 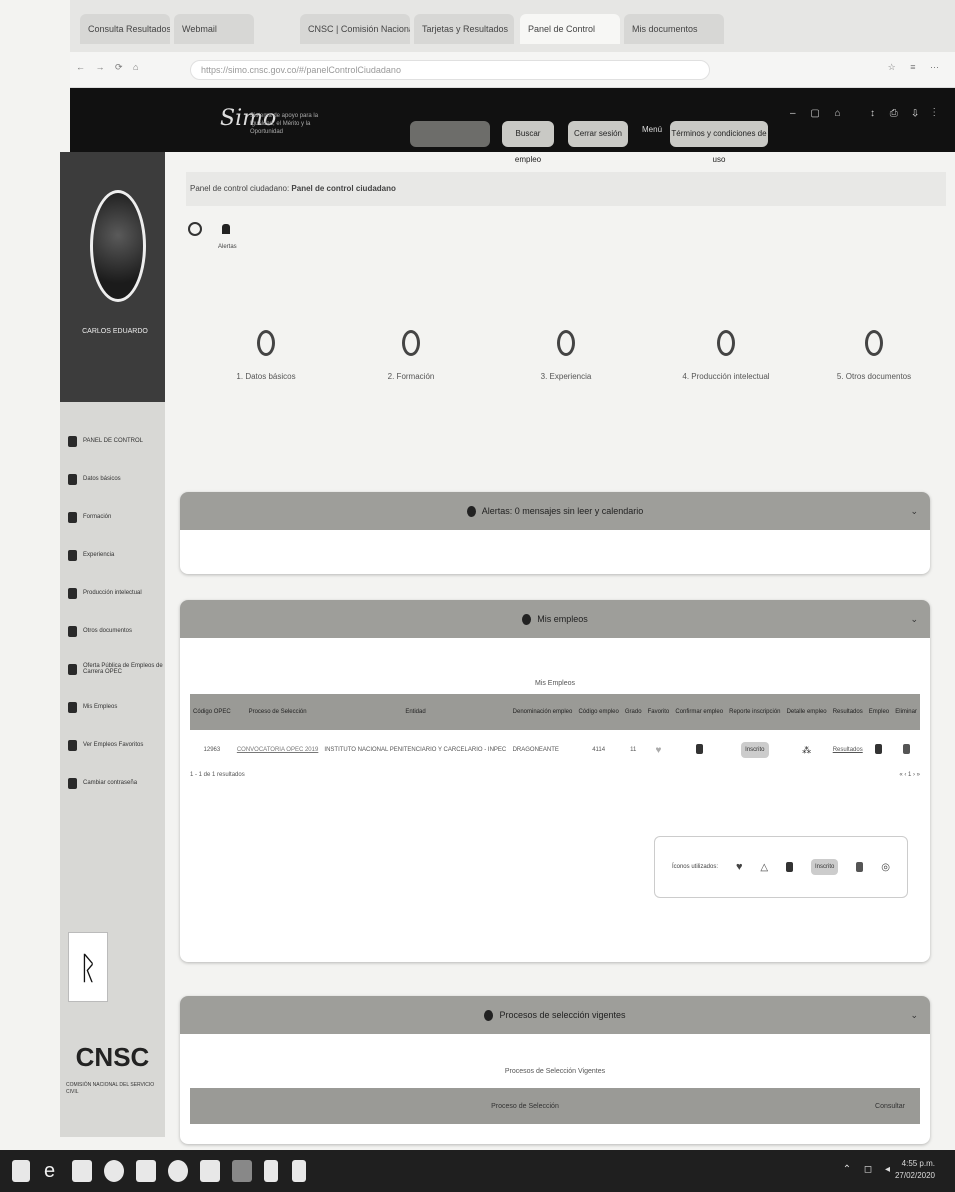 I want to click on col-header: Grado, so click(x=633, y=712).